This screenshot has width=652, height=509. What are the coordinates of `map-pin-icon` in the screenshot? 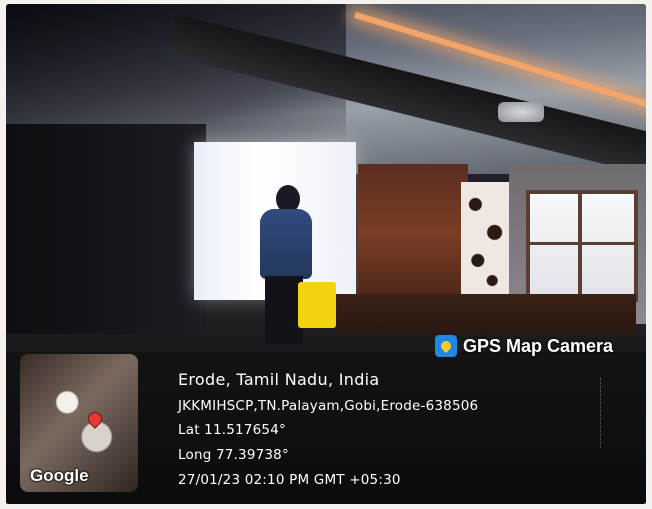 It's located at (446, 346).